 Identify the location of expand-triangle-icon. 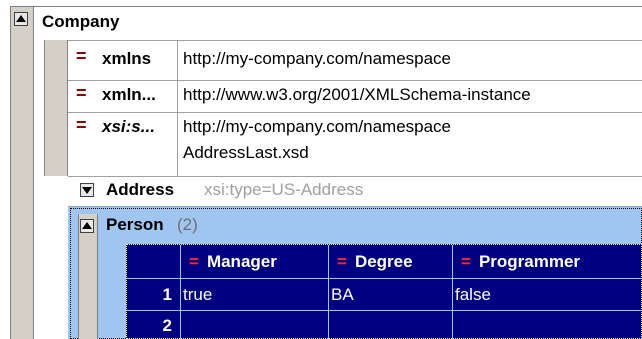
(87, 190).